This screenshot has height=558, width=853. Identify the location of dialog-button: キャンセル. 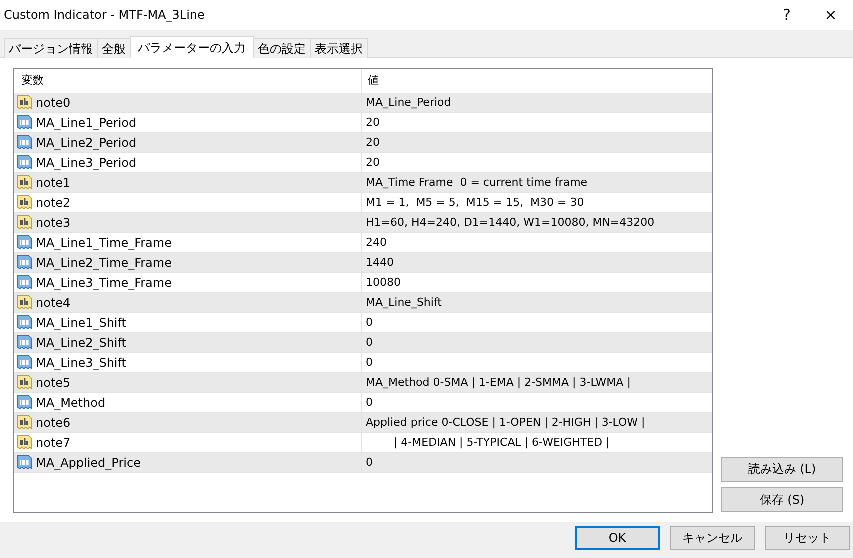
(712, 538).